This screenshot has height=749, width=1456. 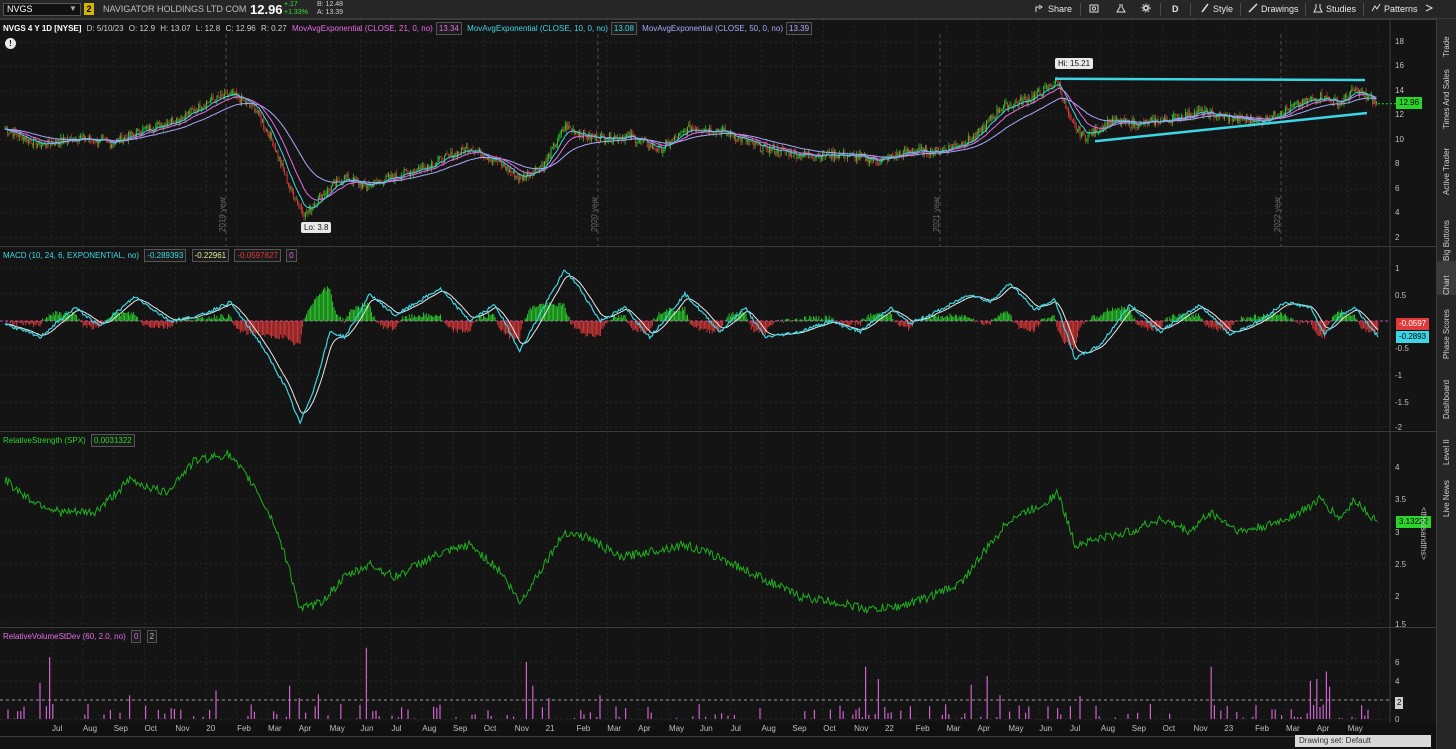 What do you see at coordinates (1397, 268) in the screenshot?
I see `y-tick: 1` at bounding box center [1397, 268].